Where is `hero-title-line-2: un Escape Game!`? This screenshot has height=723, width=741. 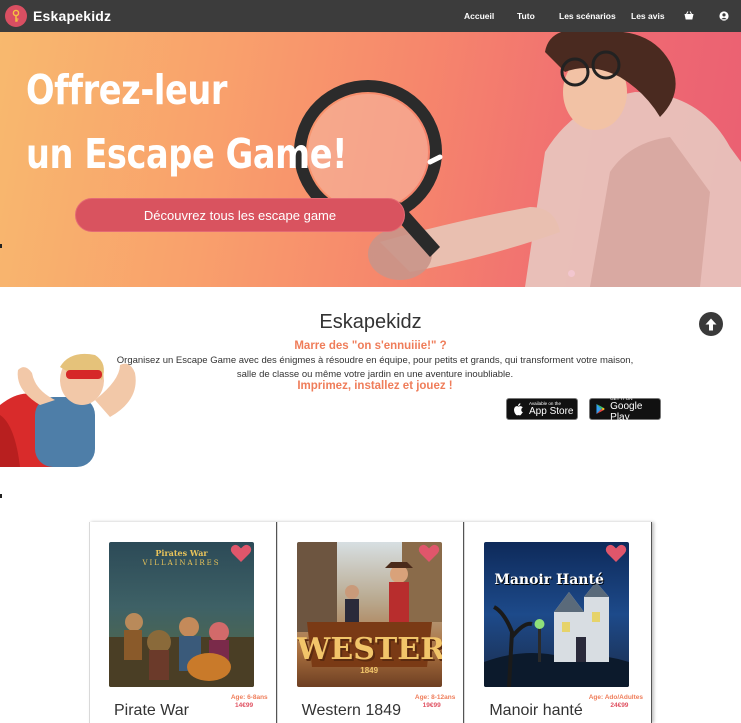 hero-title-line-2: un Escape Game! is located at coordinates (187, 154).